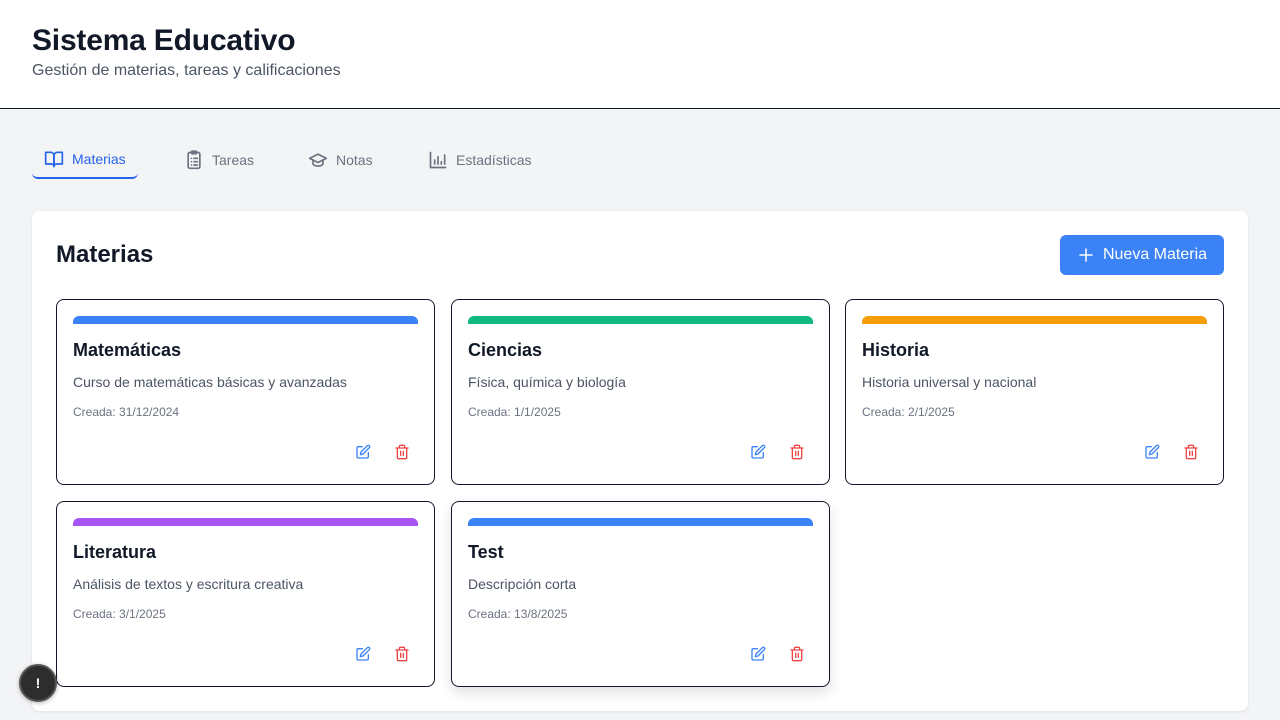 Image resolution: width=1280 pixels, height=720 pixels. I want to click on tab-notas: Notas, so click(340, 159).